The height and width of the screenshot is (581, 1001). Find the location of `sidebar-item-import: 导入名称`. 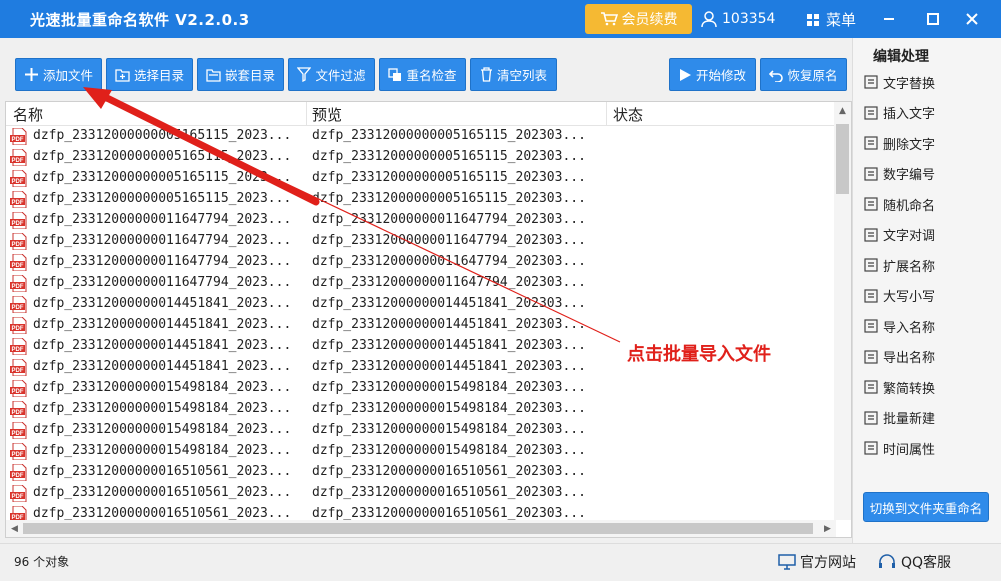

sidebar-item-import: 导入名称 is located at coordinates (899, 326).